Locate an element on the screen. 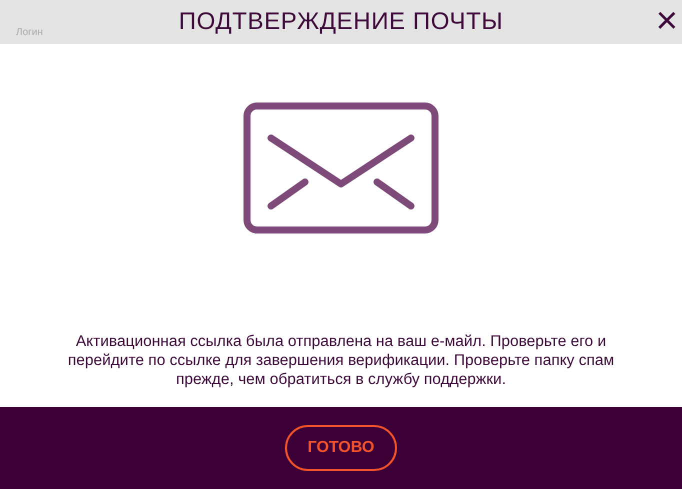 Image resolution: width=682 pixels, height=489 pixels. done-button: ГОТОВО is located at coordinates (341, 448).